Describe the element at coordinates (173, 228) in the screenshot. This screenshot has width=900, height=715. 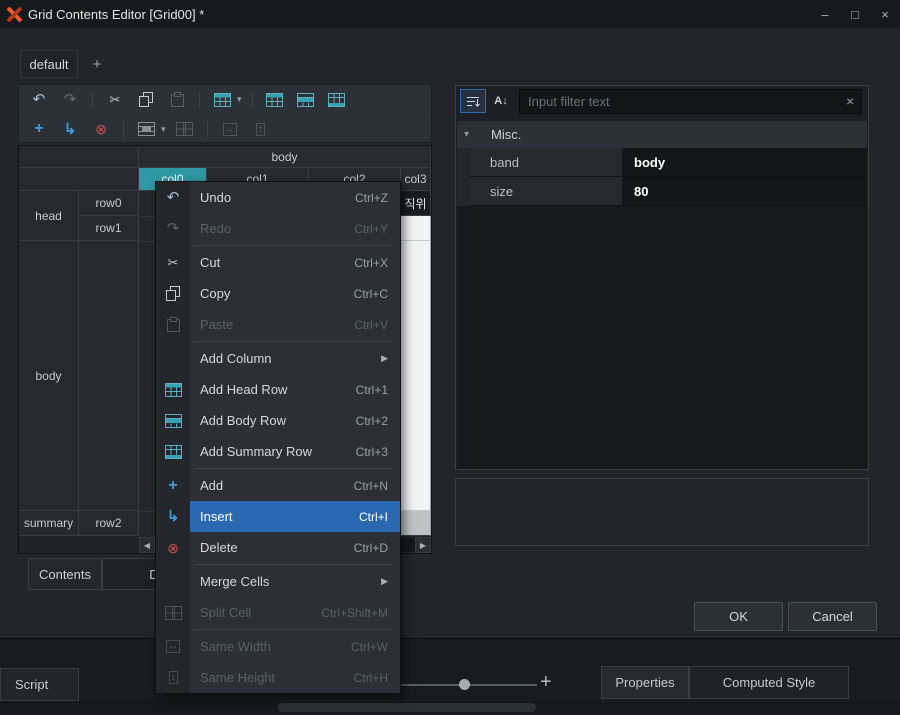
I see `redo-icon: ↷` at that location.